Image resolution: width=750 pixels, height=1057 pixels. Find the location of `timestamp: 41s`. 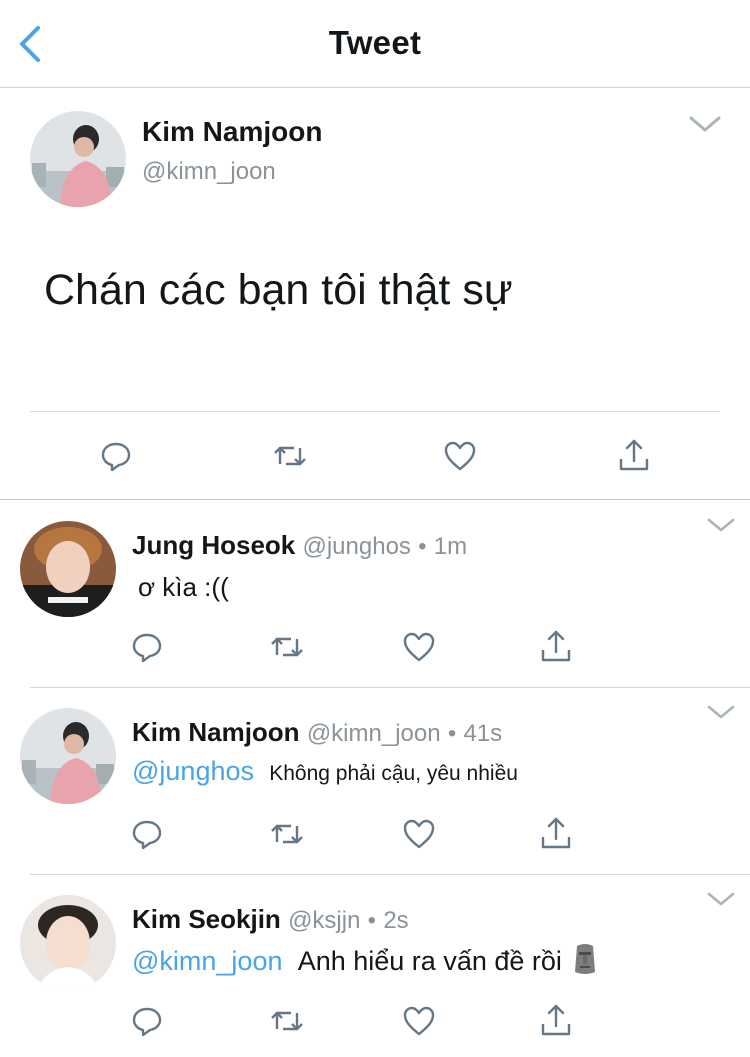

timestamp: 41s is located at coordinates (483, 733).